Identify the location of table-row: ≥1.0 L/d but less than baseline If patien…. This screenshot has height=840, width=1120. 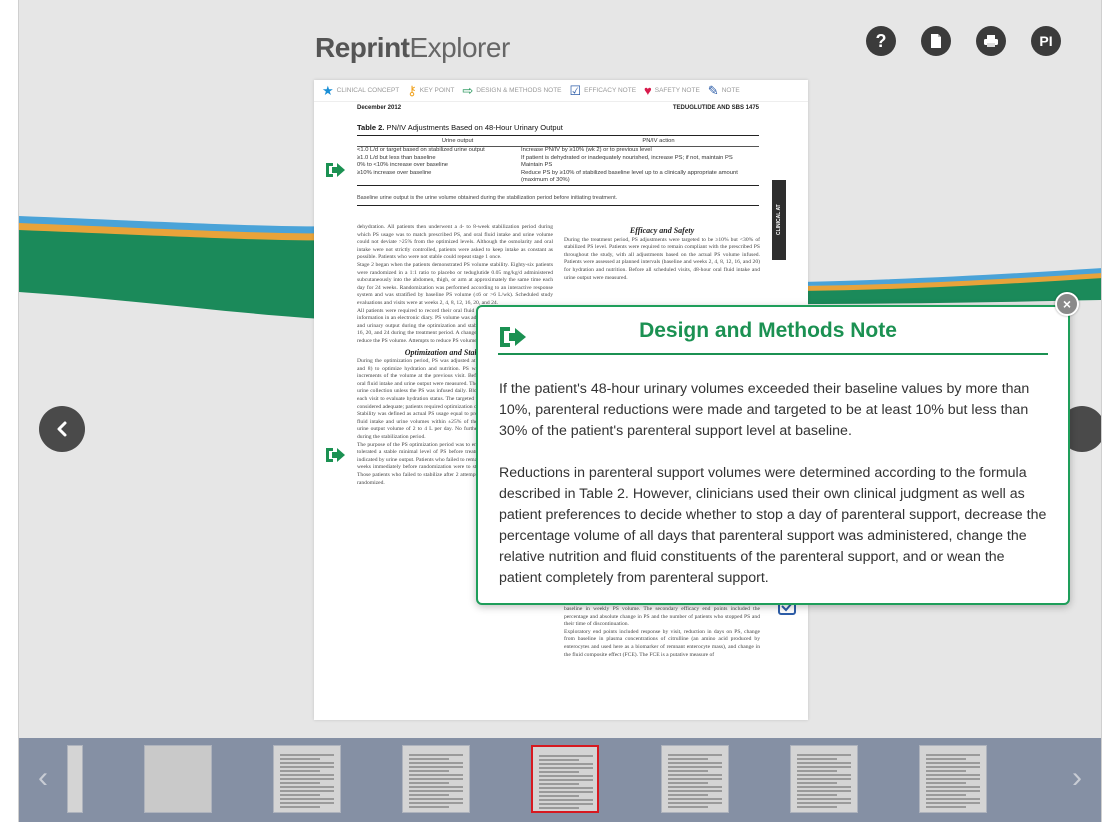
(558, 159).